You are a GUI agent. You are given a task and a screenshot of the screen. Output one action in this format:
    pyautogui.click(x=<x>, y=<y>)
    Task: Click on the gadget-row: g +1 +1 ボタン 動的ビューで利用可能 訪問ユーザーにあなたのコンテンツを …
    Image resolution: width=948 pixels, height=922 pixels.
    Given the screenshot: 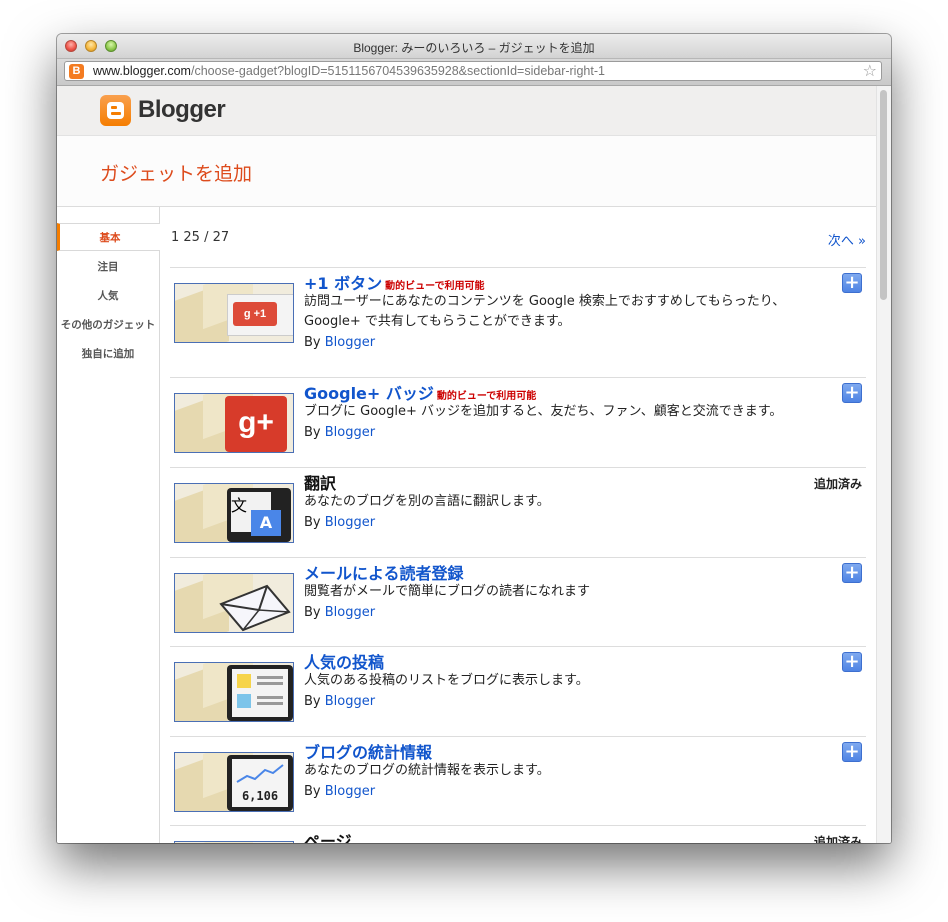 What is the action you would take?
    pyautogui.click(x=518, y=322)
    